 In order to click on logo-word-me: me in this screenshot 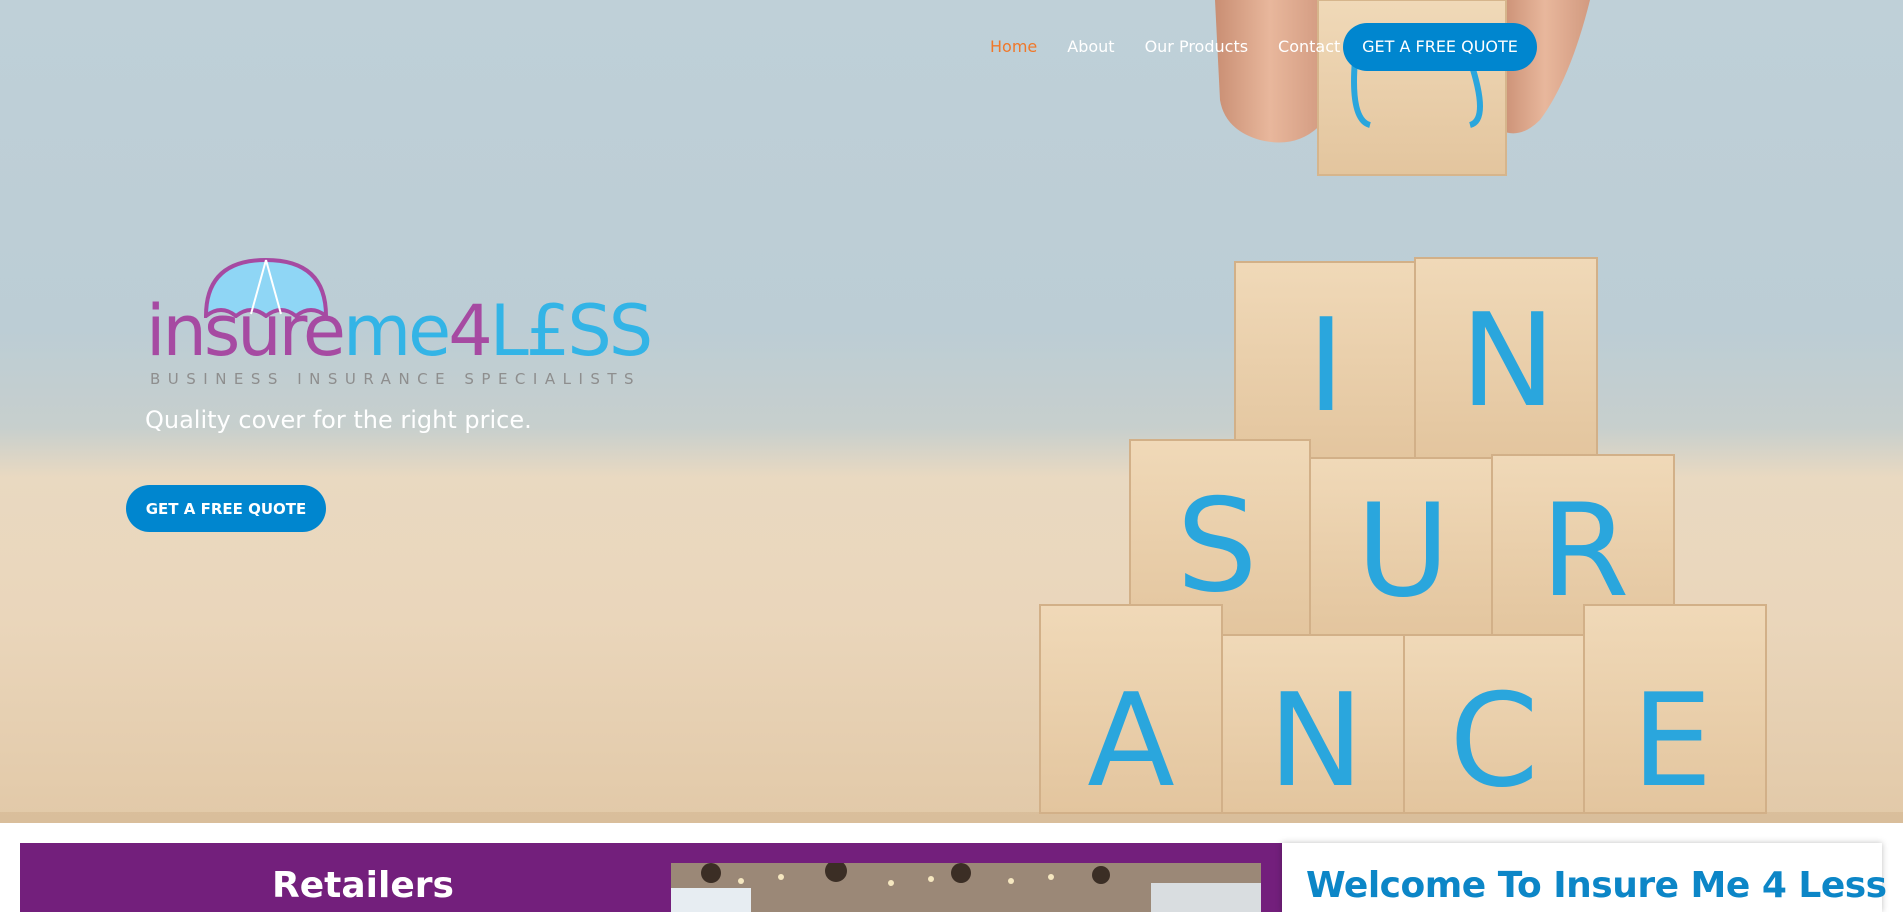, I will do `click(396, 331)`.